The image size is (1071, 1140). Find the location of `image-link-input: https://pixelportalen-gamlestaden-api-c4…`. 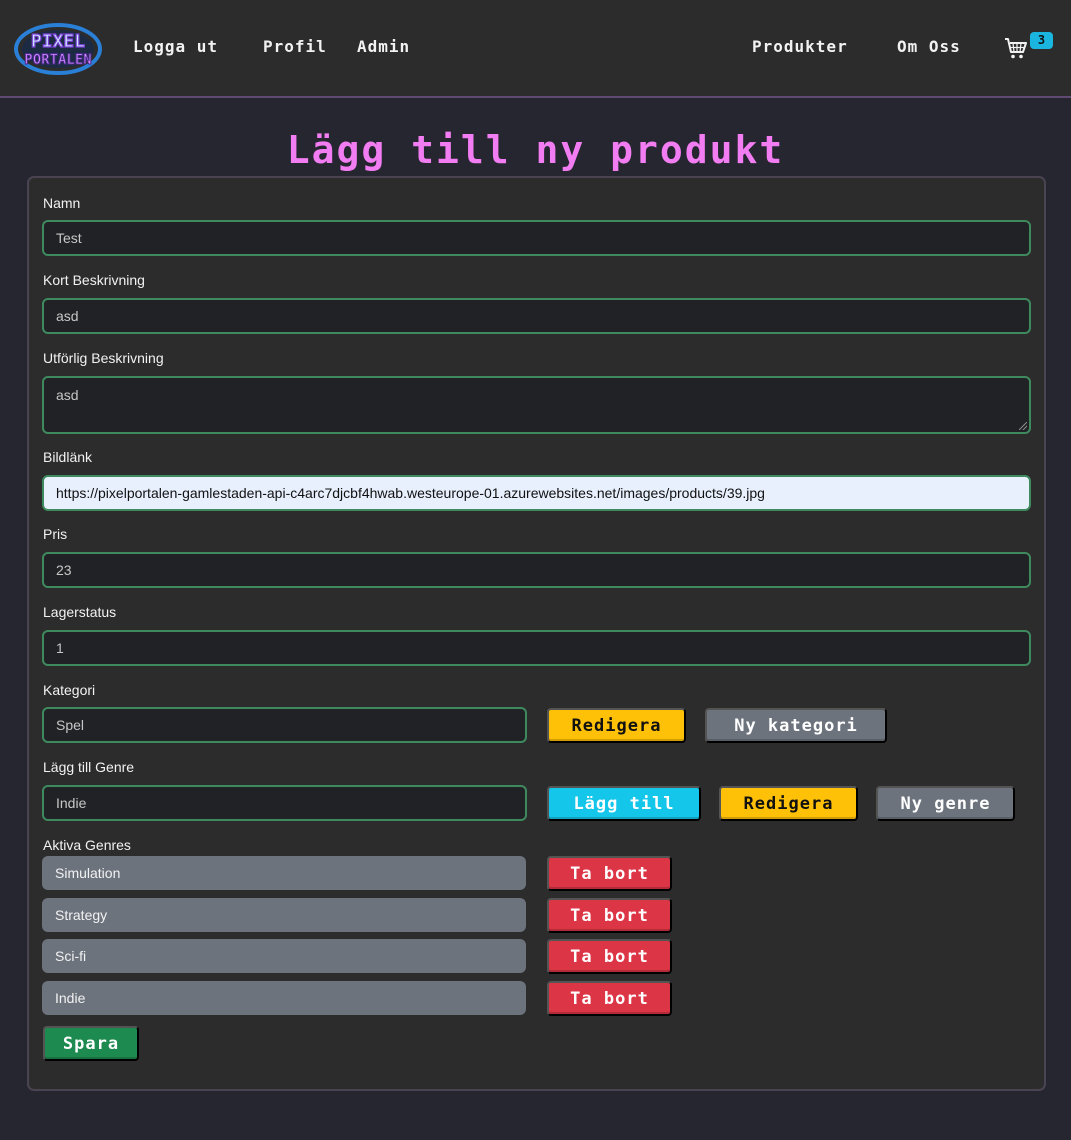

image-link-input: https://pixelportalen-gamlestaden-api-c4… is located at coordinates (536, 493).